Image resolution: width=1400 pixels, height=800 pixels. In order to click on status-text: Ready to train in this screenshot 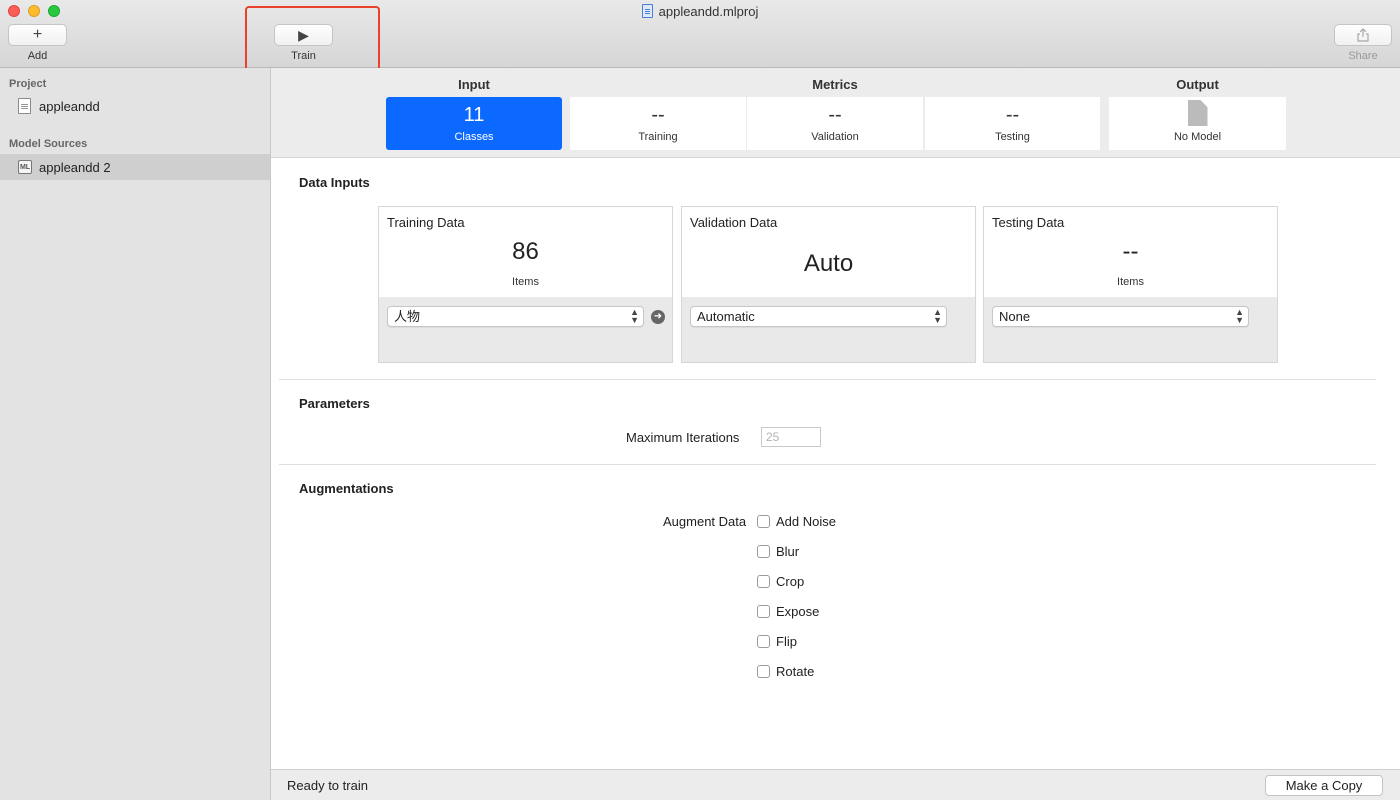, I will do `click(327, 785)`.